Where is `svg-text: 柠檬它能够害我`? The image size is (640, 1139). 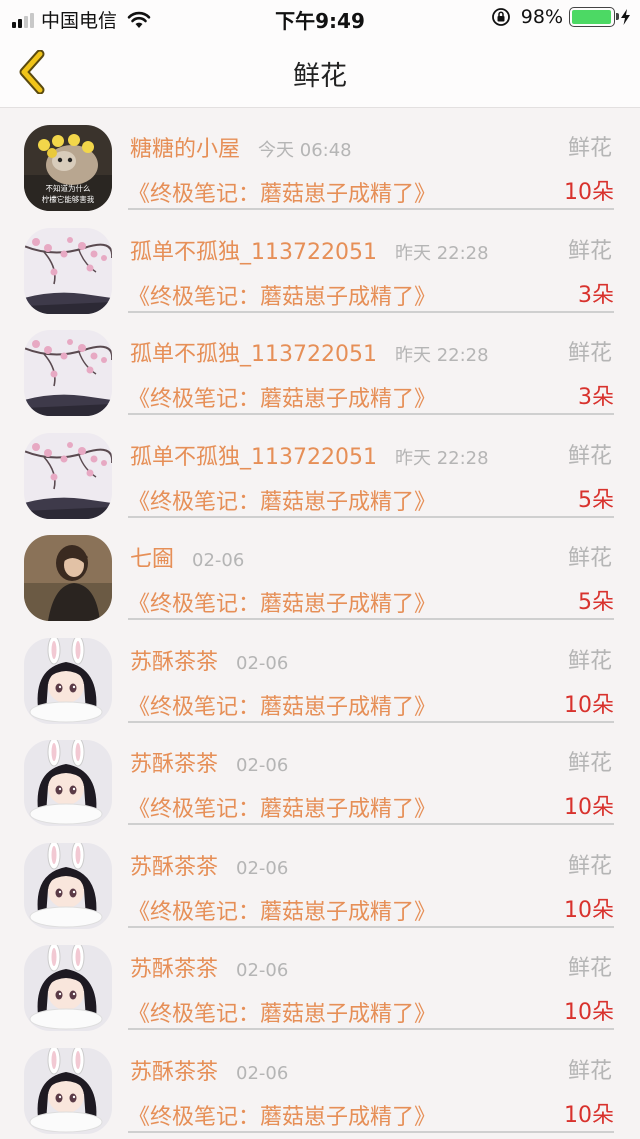
svg-text: 柠檬它能够害我 is located at coordinates (68, 199).